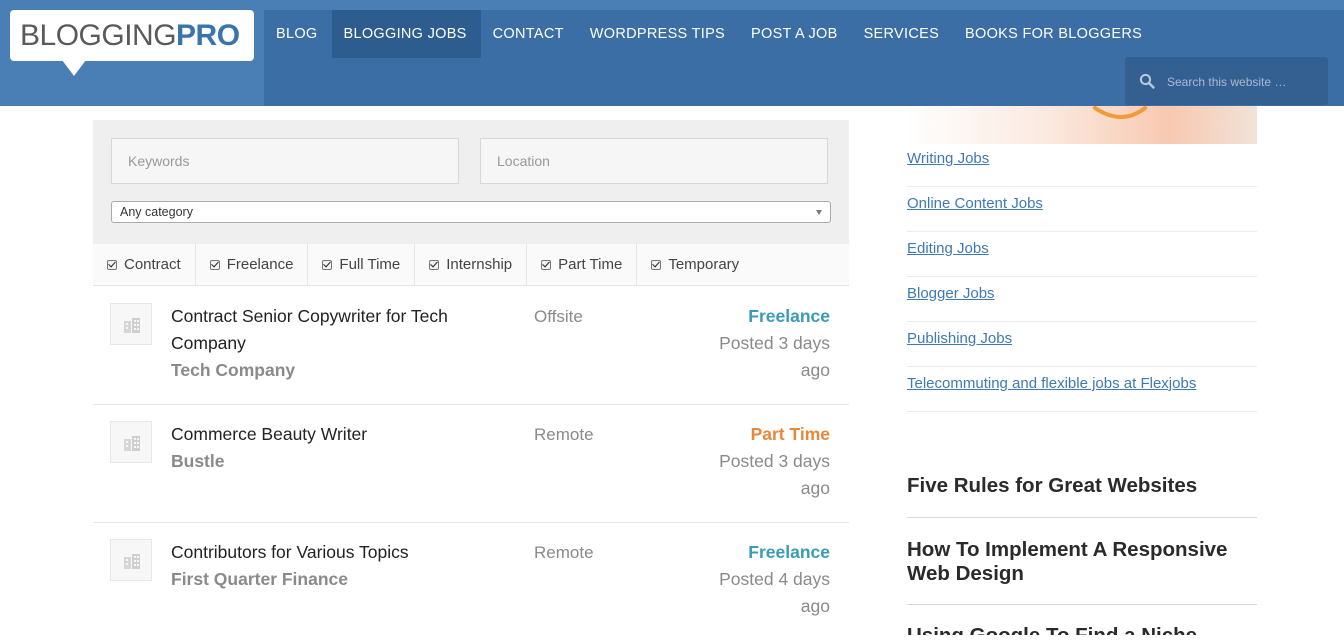  Describe the element at coordinates (948, 159) in the screenshot. I see `sidebar-link-writing-jobs: Writing Jobs` at that location.